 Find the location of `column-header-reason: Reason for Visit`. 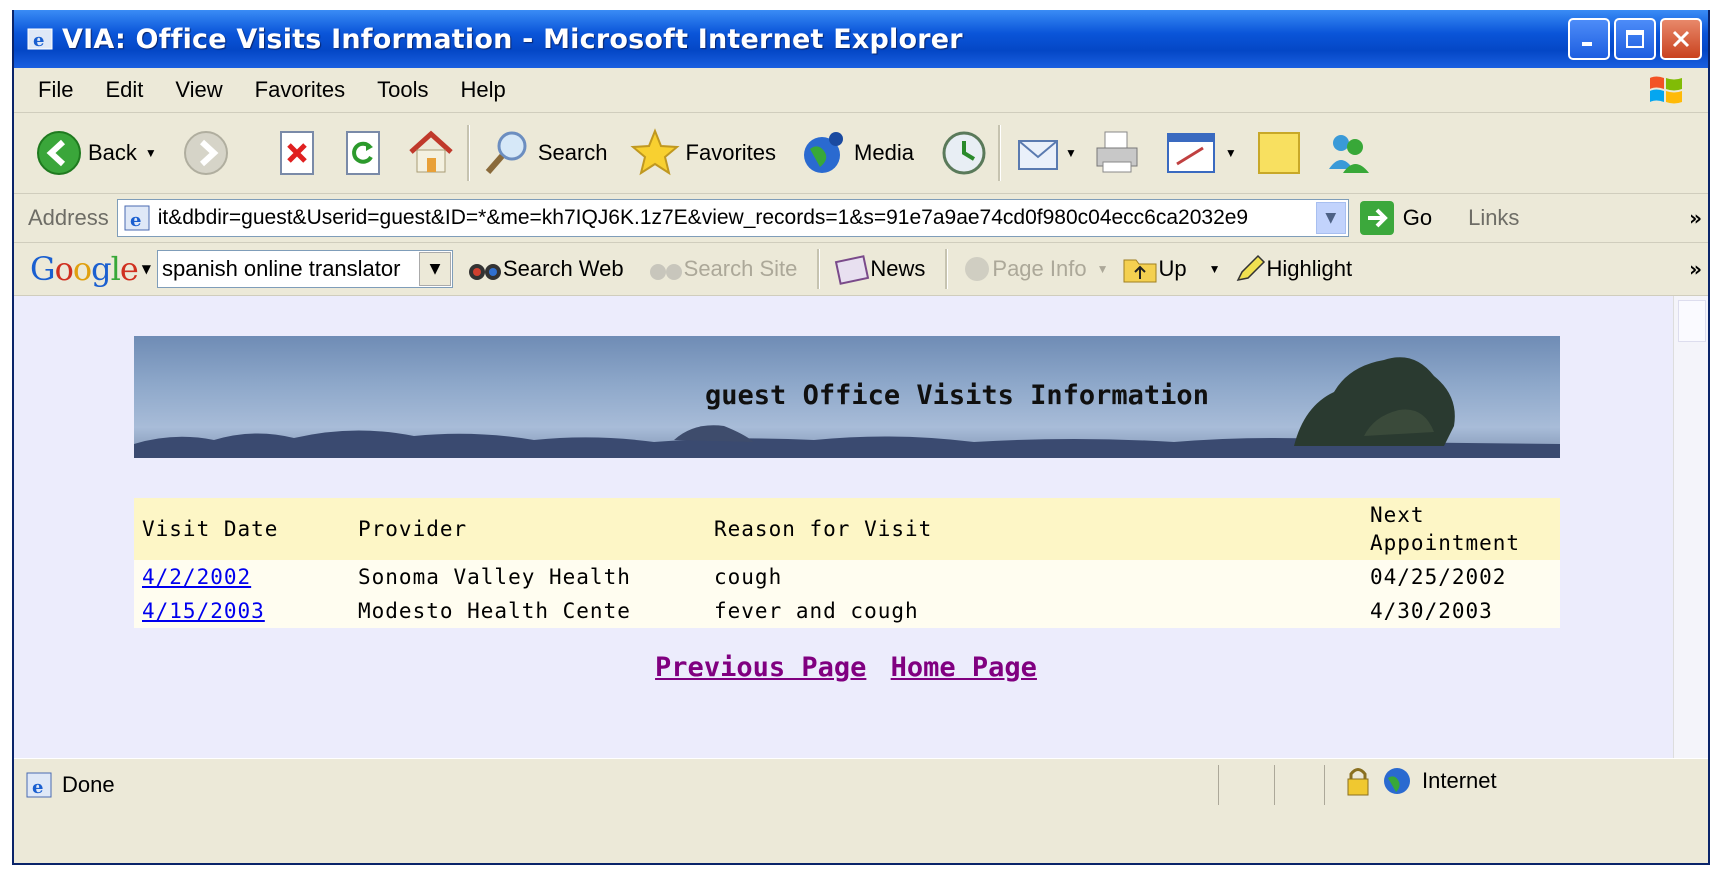

column-header-reason: Reason for Visit is located at coordinates (1034, 529).